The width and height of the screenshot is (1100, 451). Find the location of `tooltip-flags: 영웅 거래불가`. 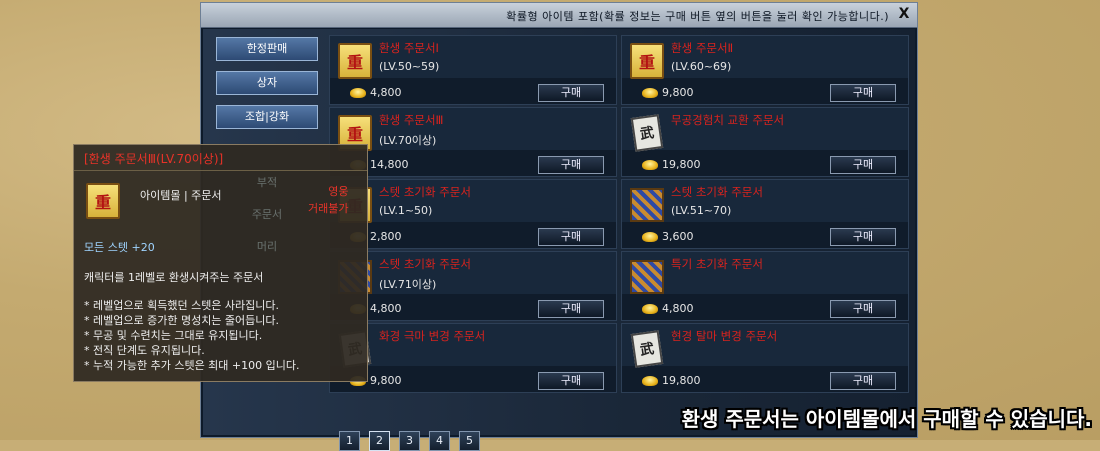

tooltip-flags: 영웅 거래불가 is located at coordinates (328, 200).